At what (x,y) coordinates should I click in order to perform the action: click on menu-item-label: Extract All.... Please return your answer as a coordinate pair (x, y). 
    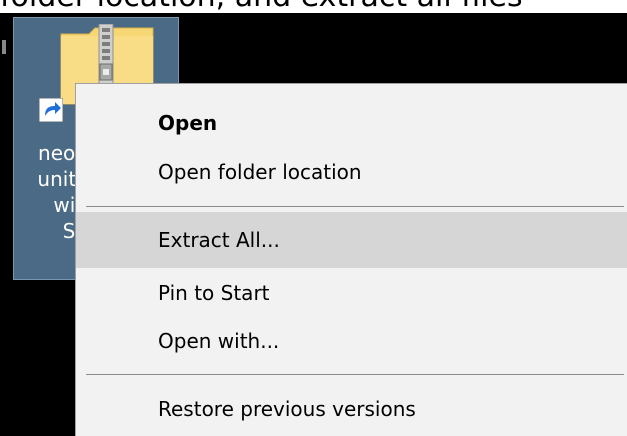
    Looking at the image, I should click on (219, 240).